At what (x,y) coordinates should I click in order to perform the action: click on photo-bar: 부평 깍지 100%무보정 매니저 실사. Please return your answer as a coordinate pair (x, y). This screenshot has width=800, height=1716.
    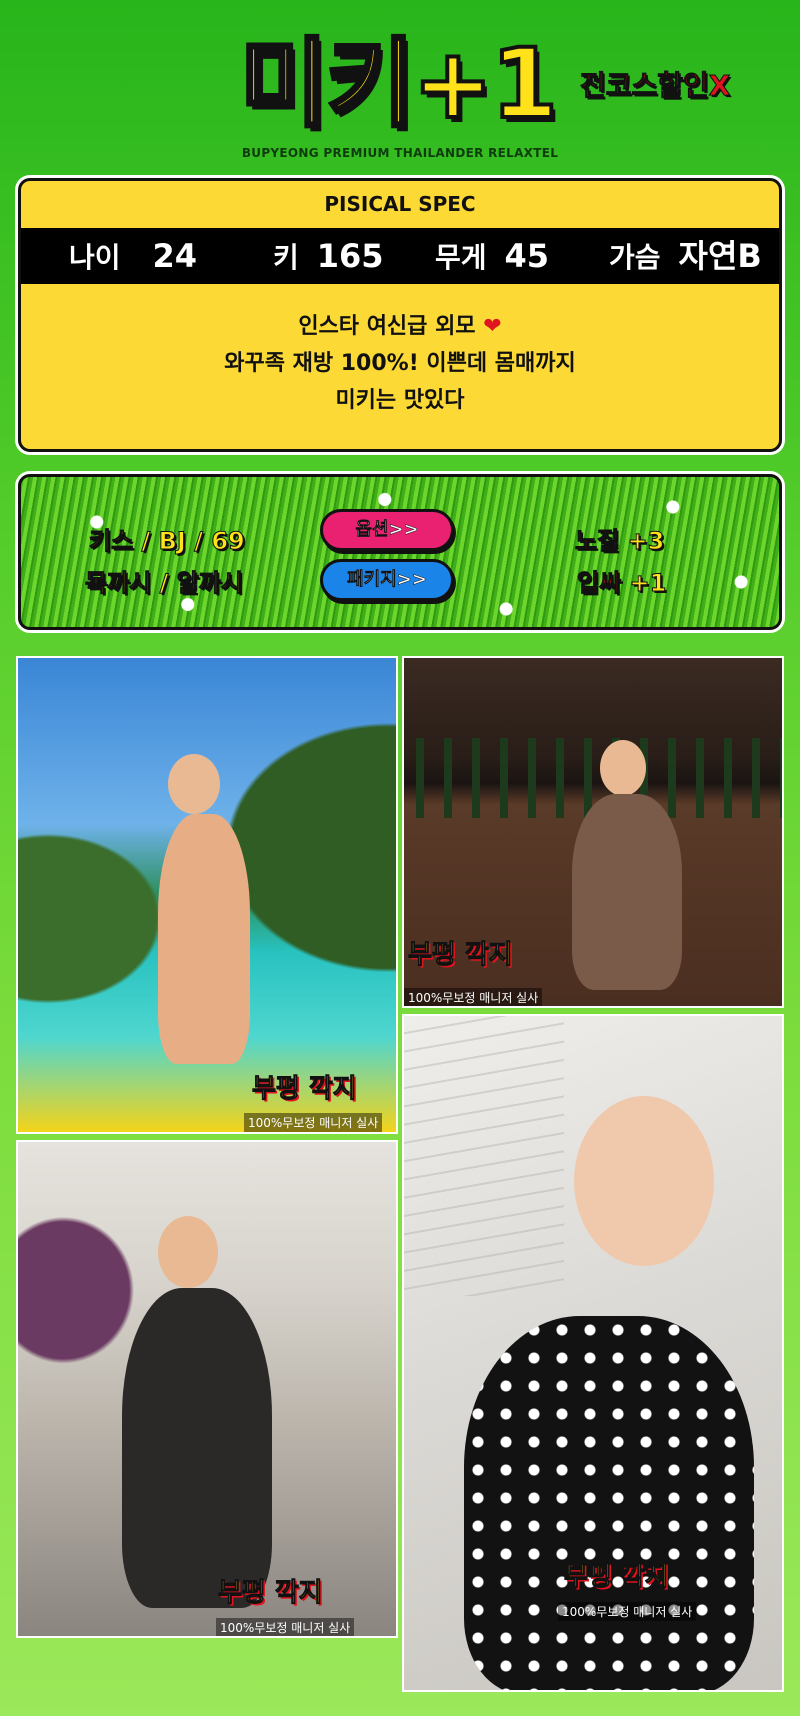
    Looking at the image, I should click on (593, 832).